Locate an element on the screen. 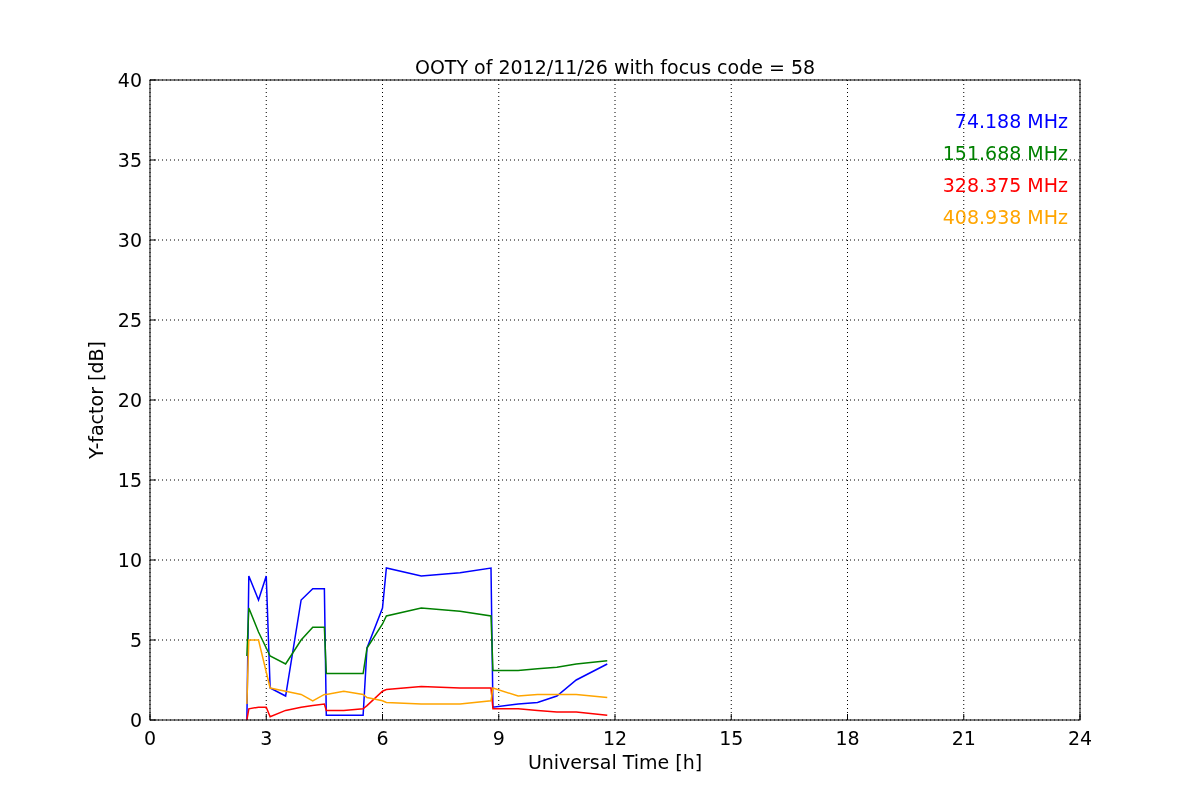 The image size is (1200, 800). legend-label: 74.188 MHz is located at coordinates (1011, 121).